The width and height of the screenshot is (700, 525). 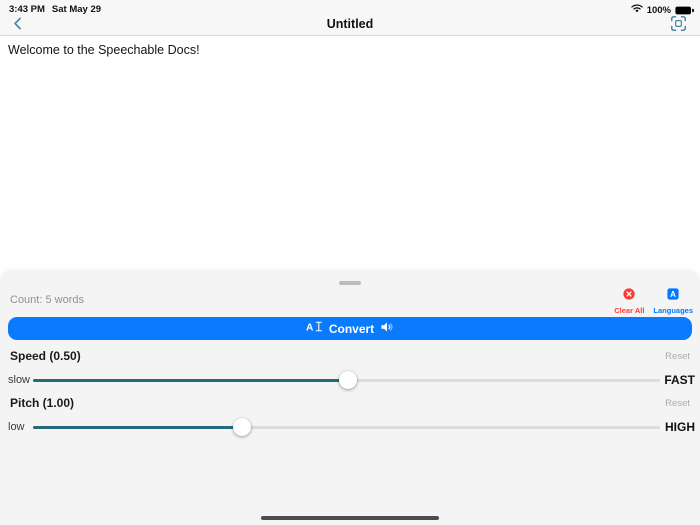 I want to click on speed-slider-thumb, so click(x=347, y=380).